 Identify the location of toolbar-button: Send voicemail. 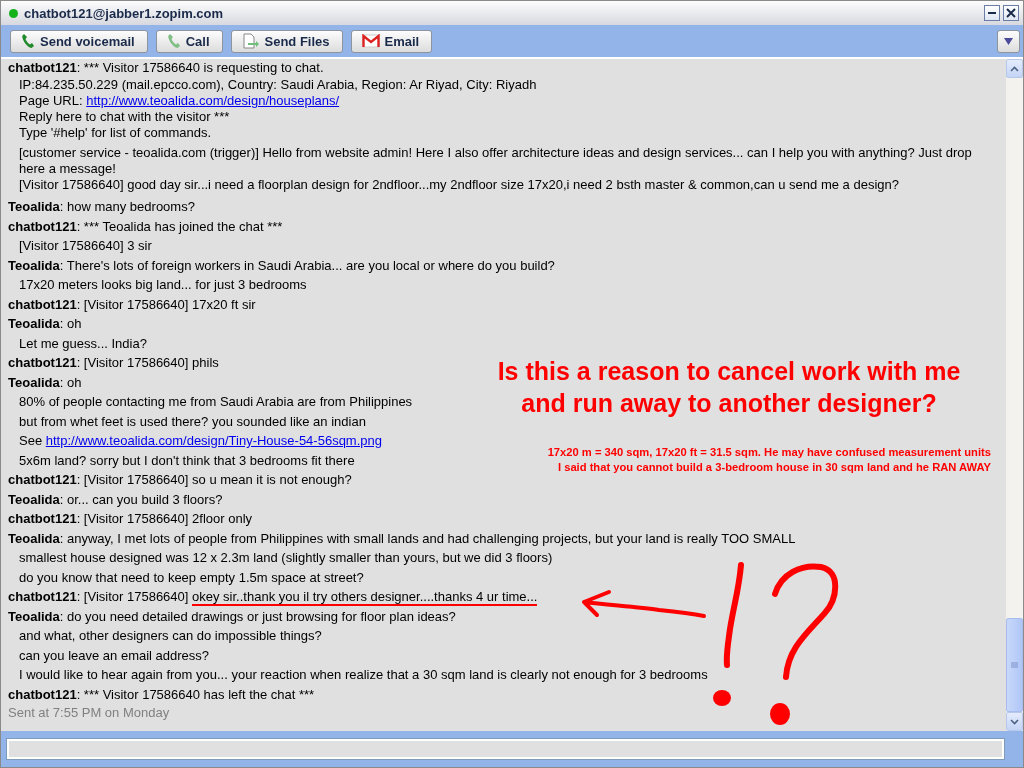
(79, 41).